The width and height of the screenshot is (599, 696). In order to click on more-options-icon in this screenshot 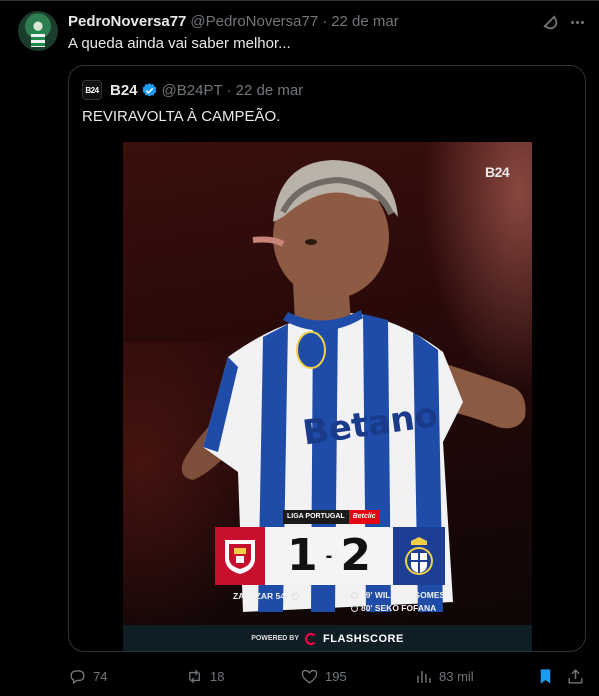, I will do `click(577, 22)`.